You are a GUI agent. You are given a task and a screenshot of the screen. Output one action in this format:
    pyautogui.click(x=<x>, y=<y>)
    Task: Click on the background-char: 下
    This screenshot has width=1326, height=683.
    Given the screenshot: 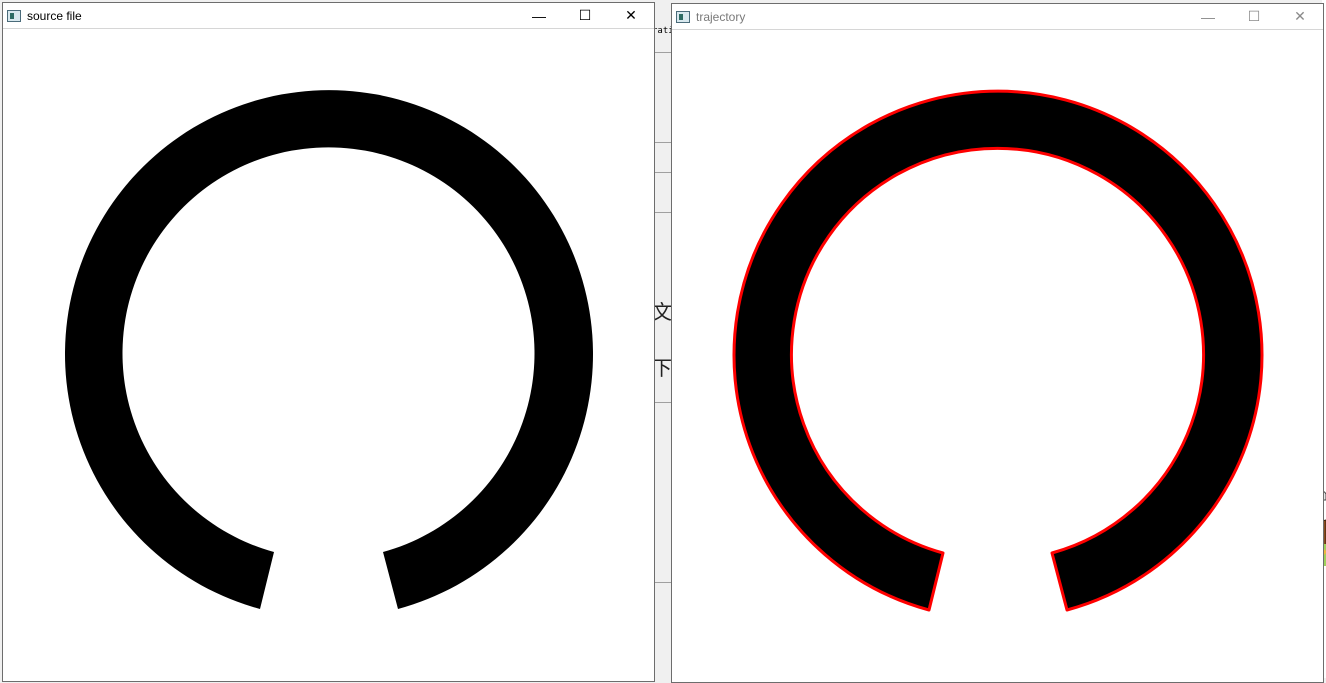 What is the action you would take?
    pyautogui.click(x=662, y=368)
    